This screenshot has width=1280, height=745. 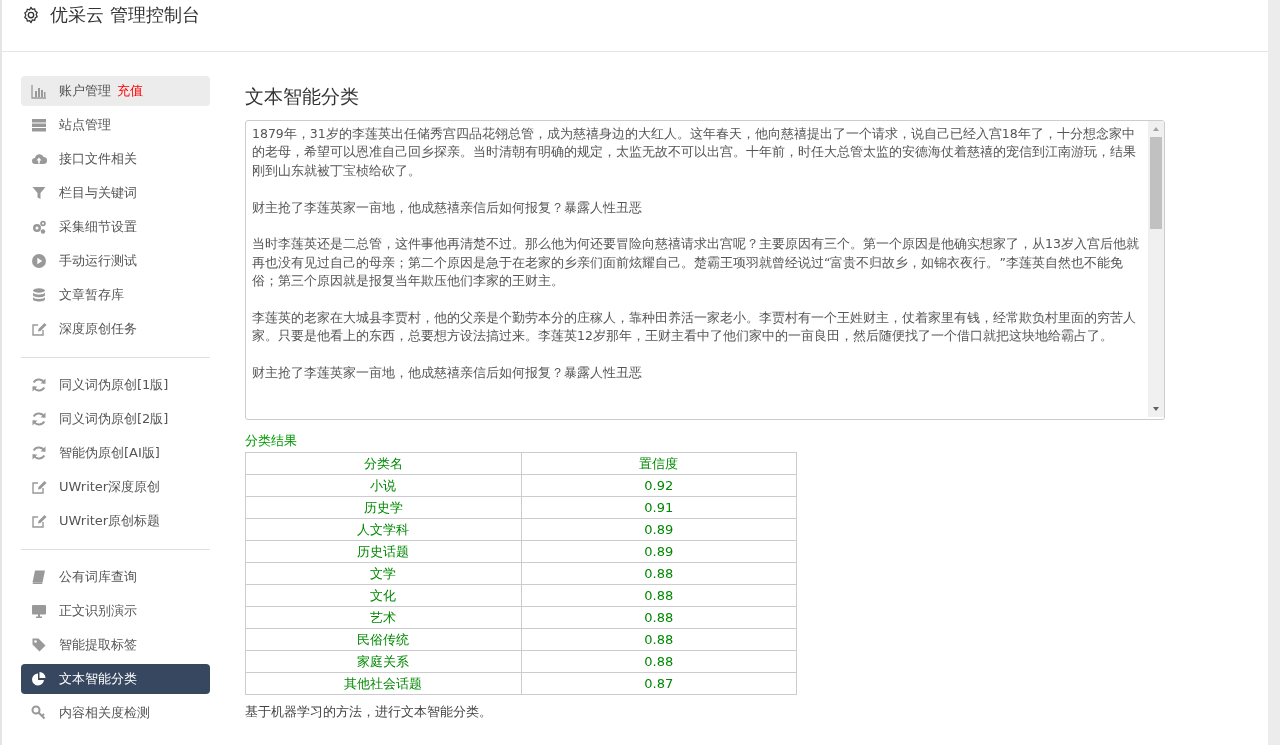 What do you see at coordinates (115, 91) in the screenshot?
I see `sidebar-item: 账户管理 充值` at bounding box center [115, 91].